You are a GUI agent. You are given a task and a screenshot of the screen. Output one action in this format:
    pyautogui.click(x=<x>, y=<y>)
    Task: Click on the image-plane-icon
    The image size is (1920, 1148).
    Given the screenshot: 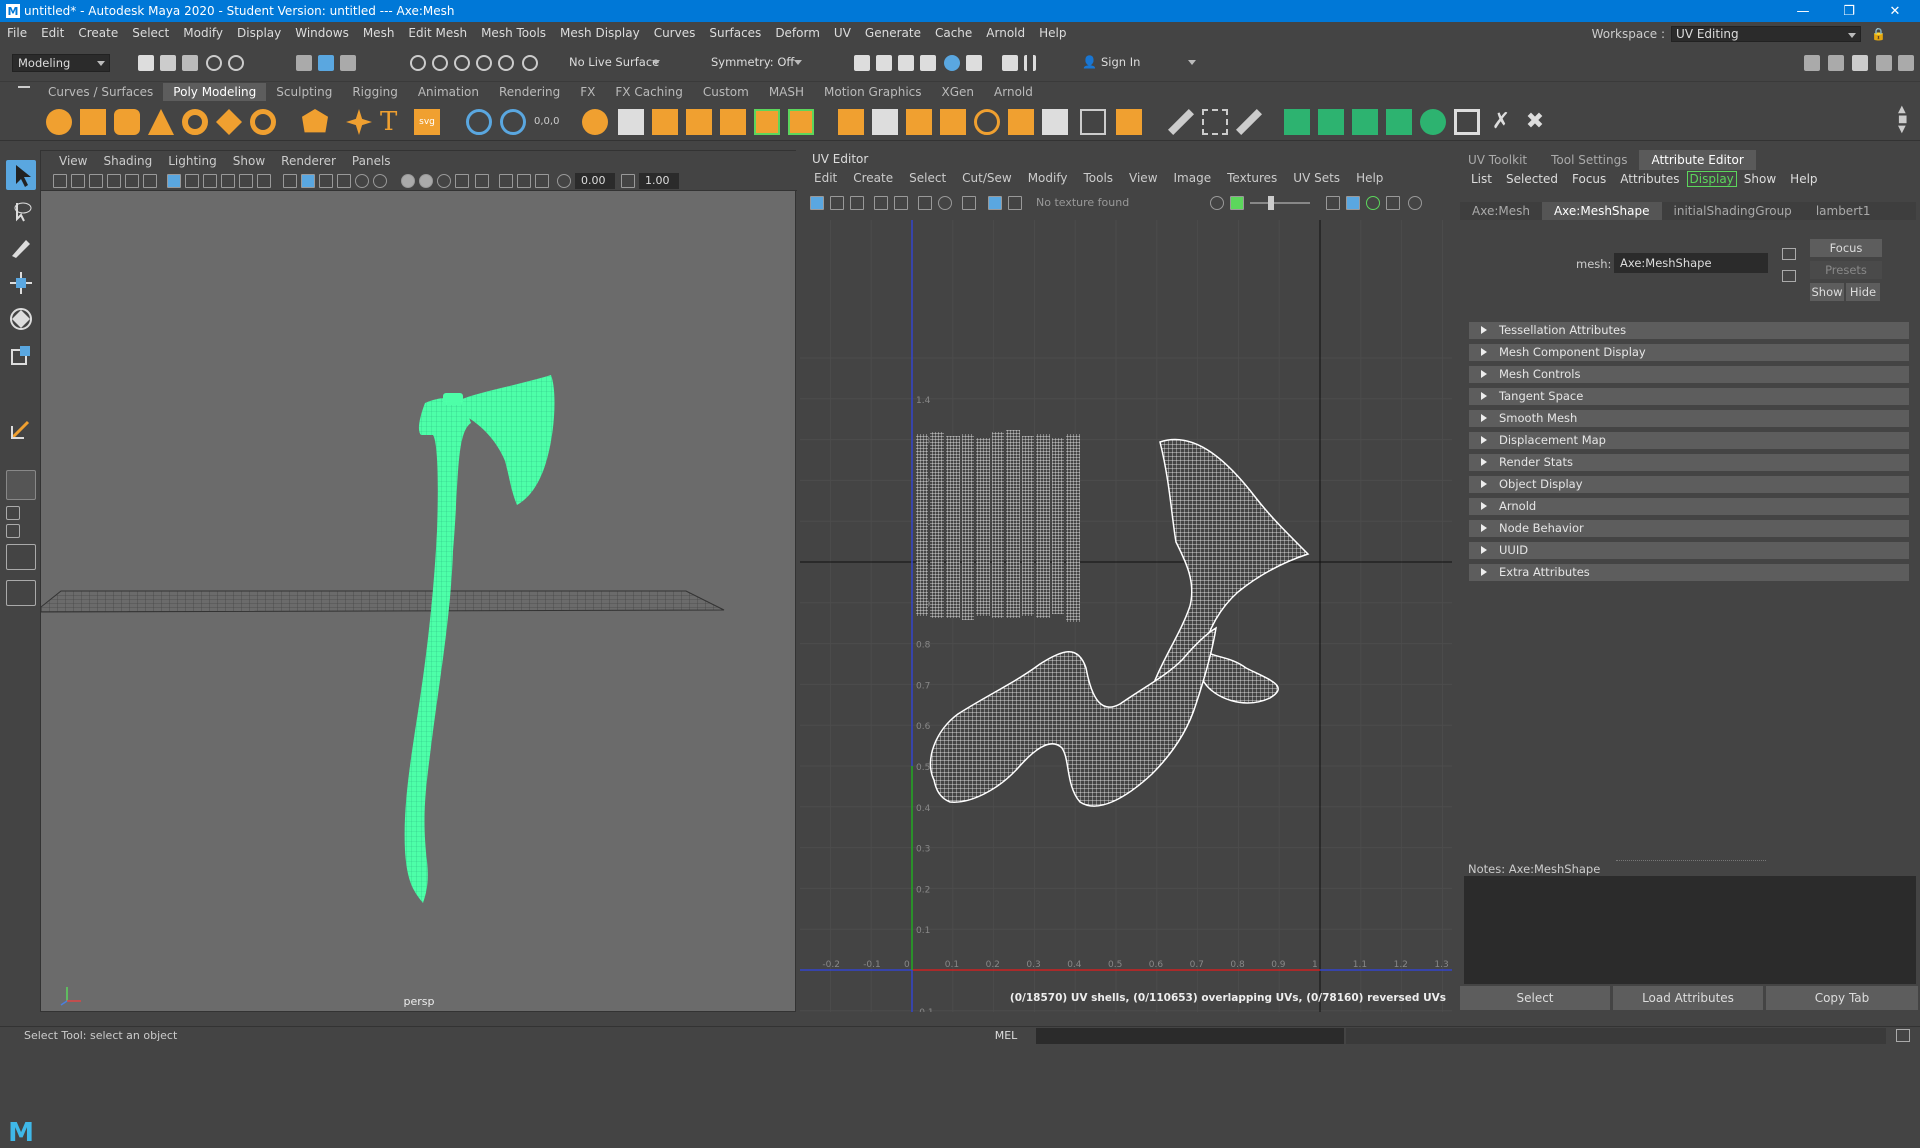 What is the action you would take?
    pyautogui.click(x=114, y=181)
    